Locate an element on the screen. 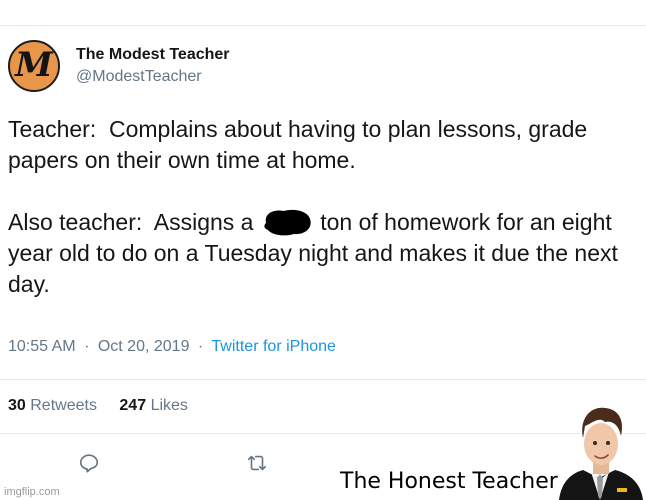 This screenshot has height=500, width=646. stats-divider-bottom is located at coordinates (323, 433).